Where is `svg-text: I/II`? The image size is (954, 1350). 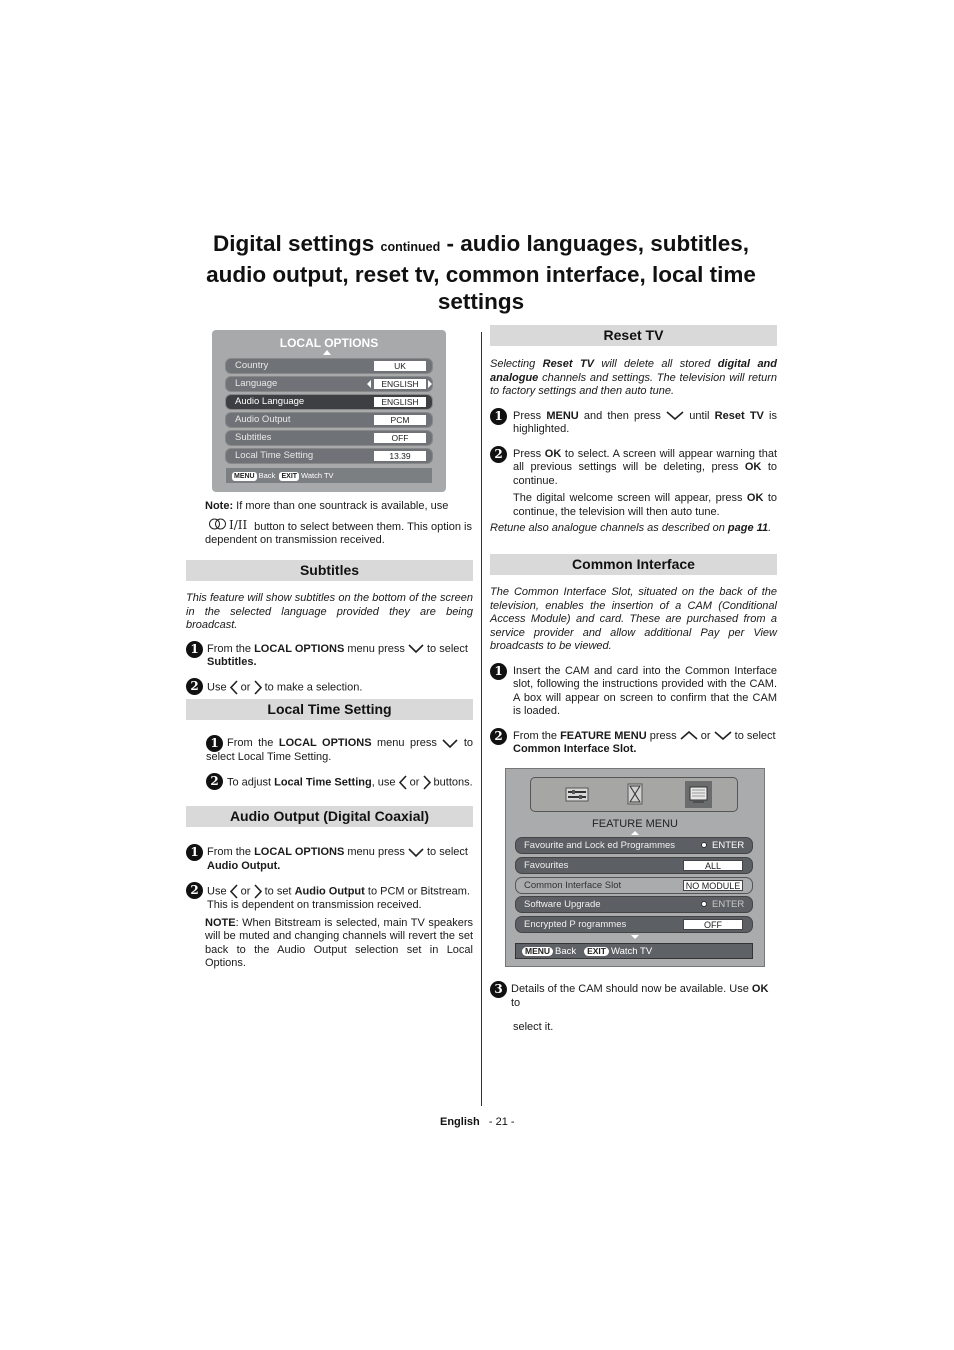 svg-text: I/II is located at coordinates (238, 524).